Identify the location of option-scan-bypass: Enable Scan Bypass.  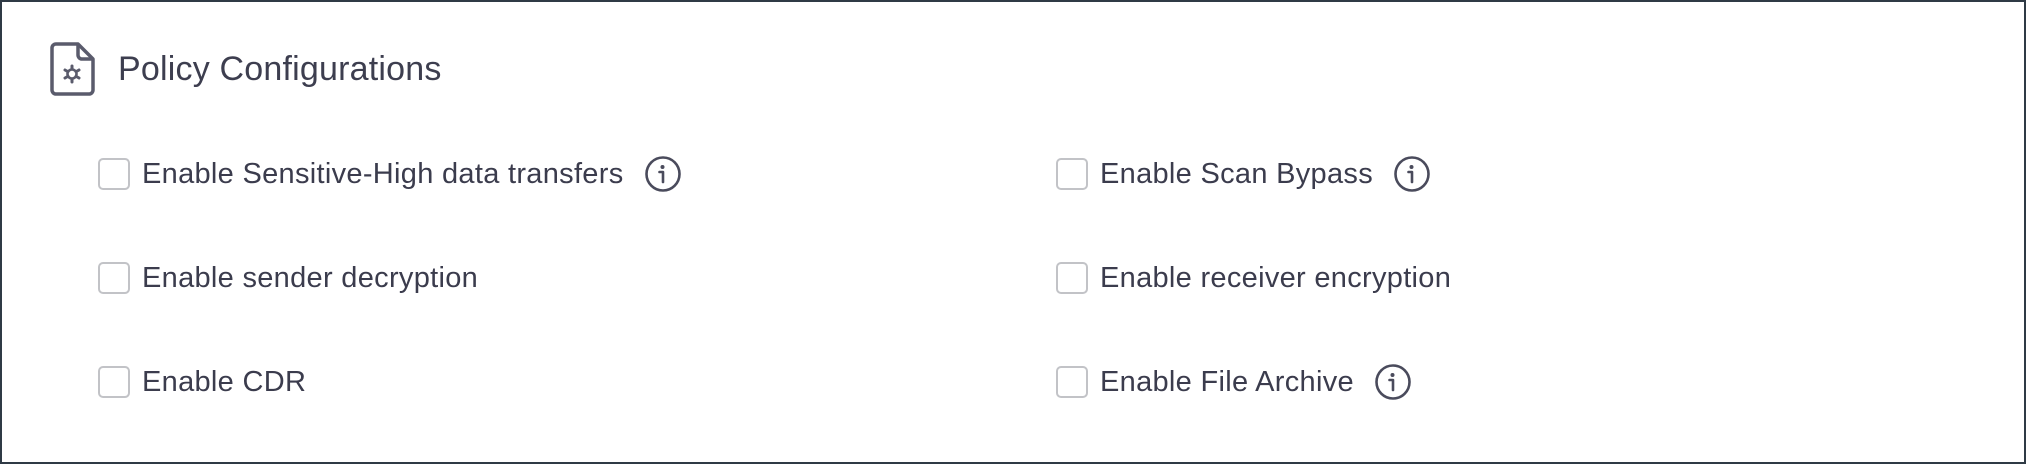
(1243, 174).